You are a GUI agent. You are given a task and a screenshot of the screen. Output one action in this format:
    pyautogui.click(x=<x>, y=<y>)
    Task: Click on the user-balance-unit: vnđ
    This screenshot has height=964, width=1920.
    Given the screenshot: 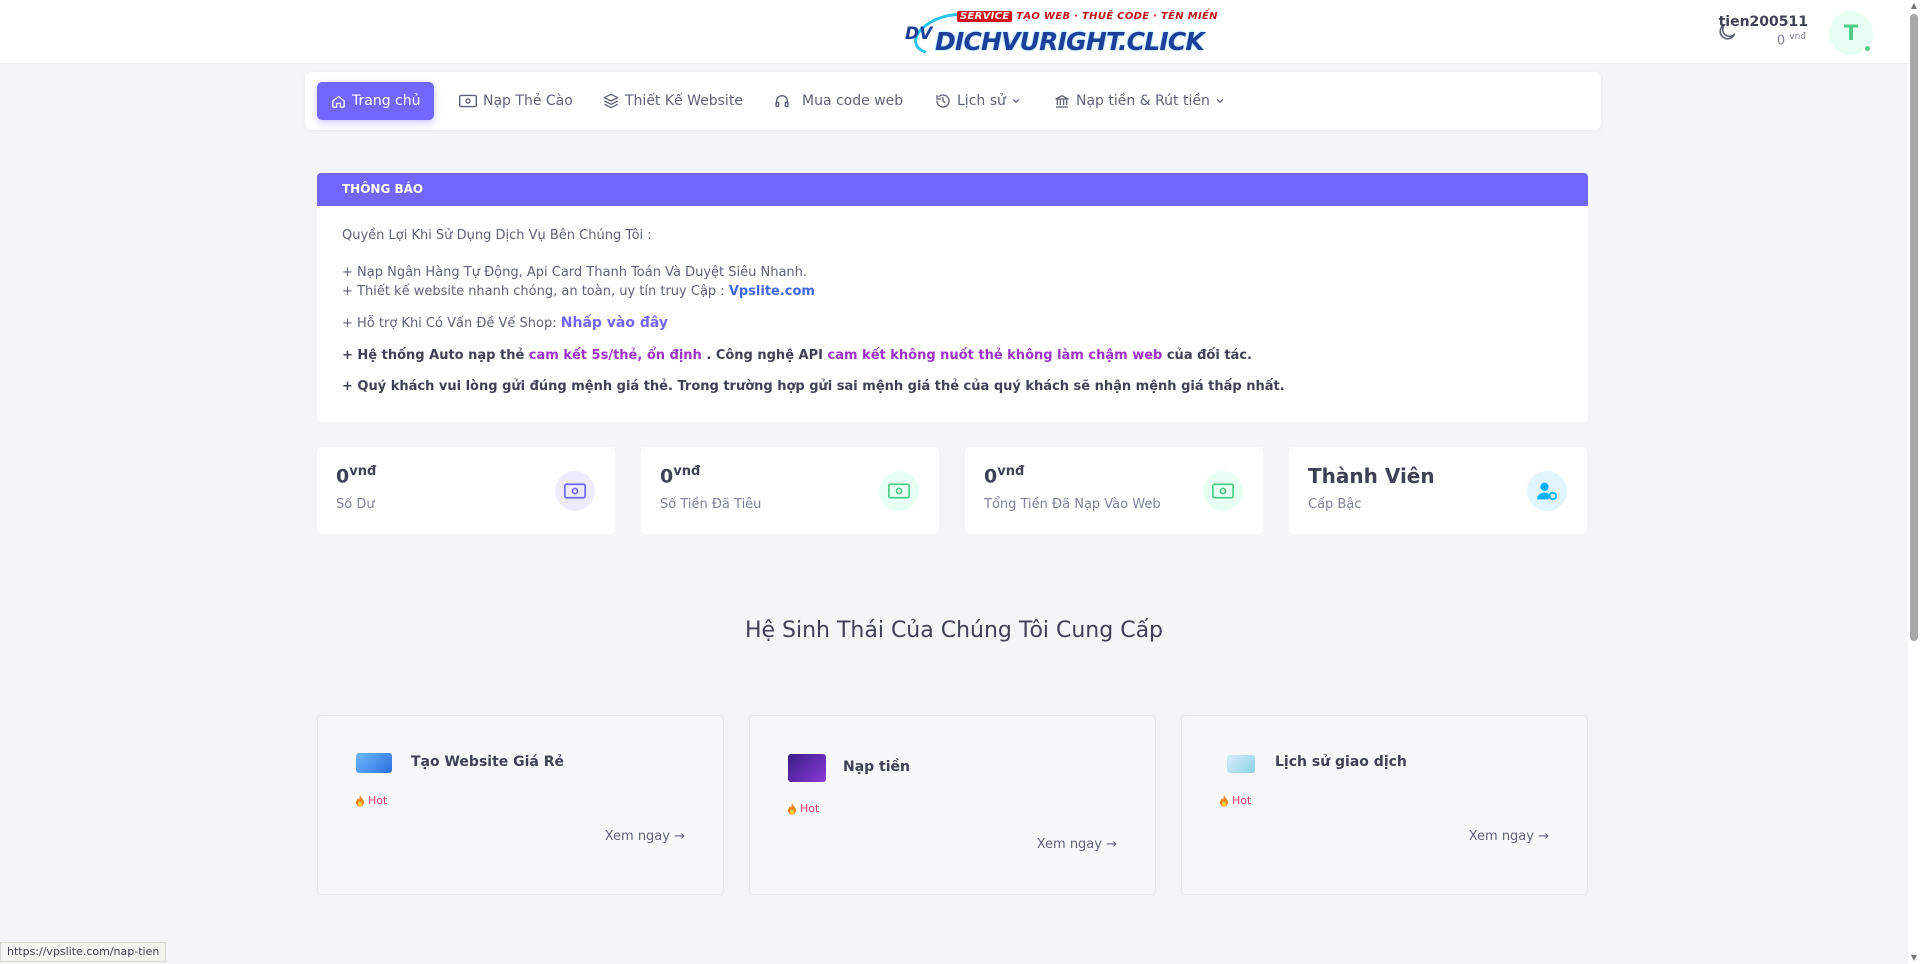 What is the action you would take?
    pyautogui.click(x=1797, y=37)
    